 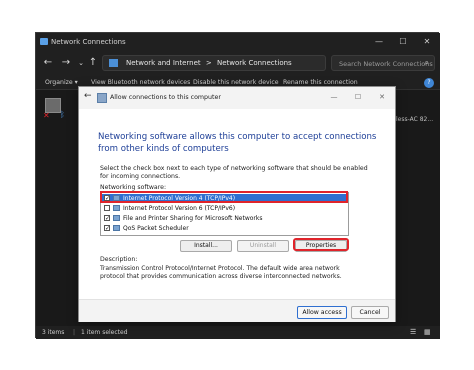 What do you see at coordinates (44, 41) in the screenshot?
I see `network-connections-app-icon` at bounding box center [44, 41].